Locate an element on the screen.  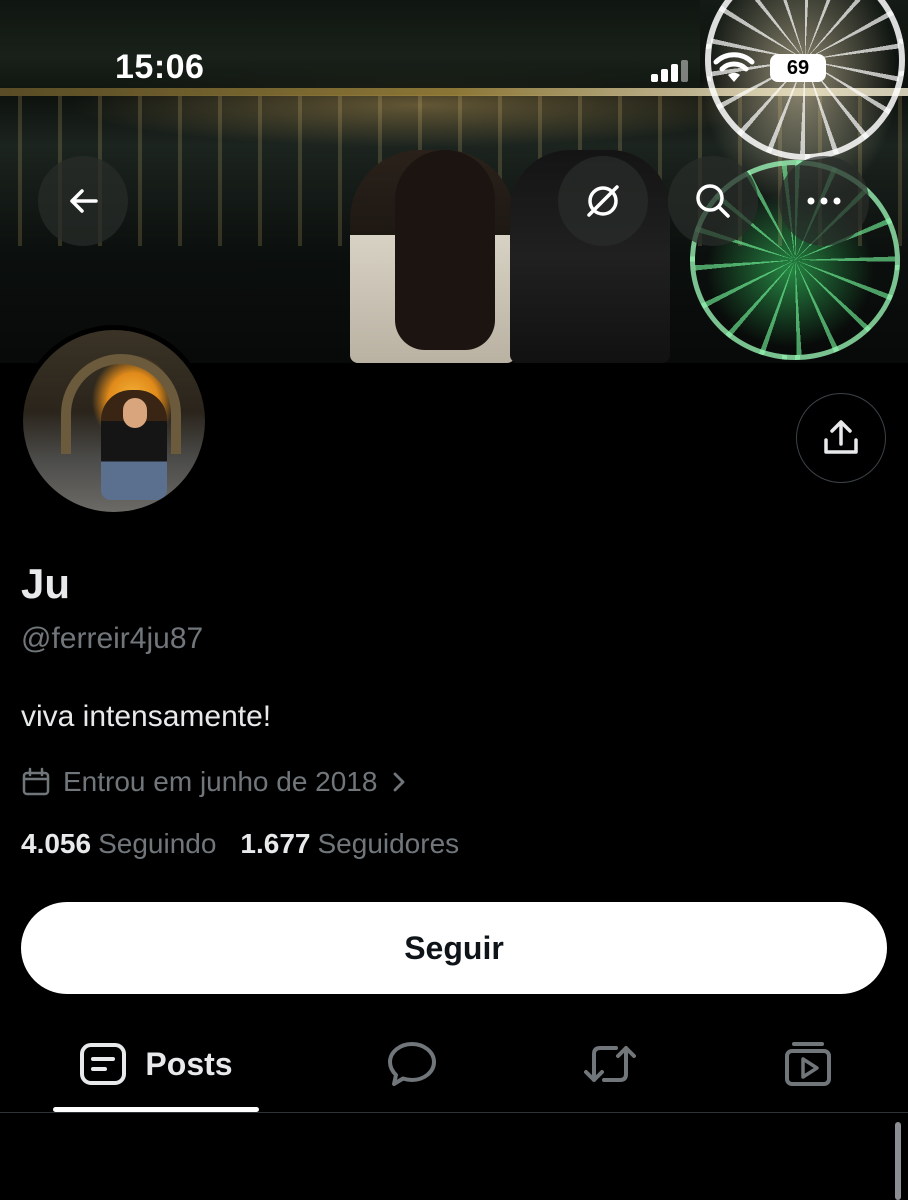
profile-tabs: Posts is located at coordinates (454, 1064).